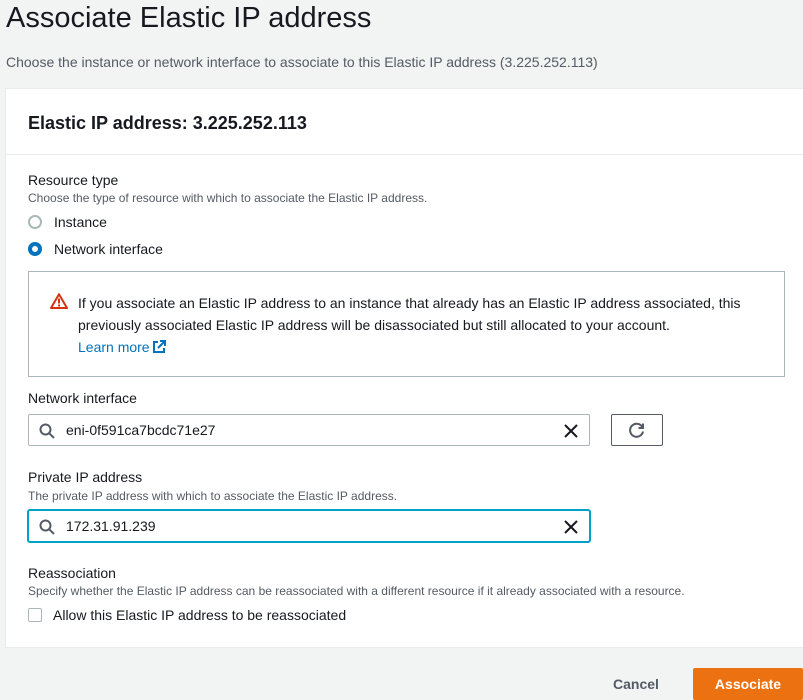 This screenshot has width=803, height=700. I want to click on radio-instance-button, so click(35, 222).